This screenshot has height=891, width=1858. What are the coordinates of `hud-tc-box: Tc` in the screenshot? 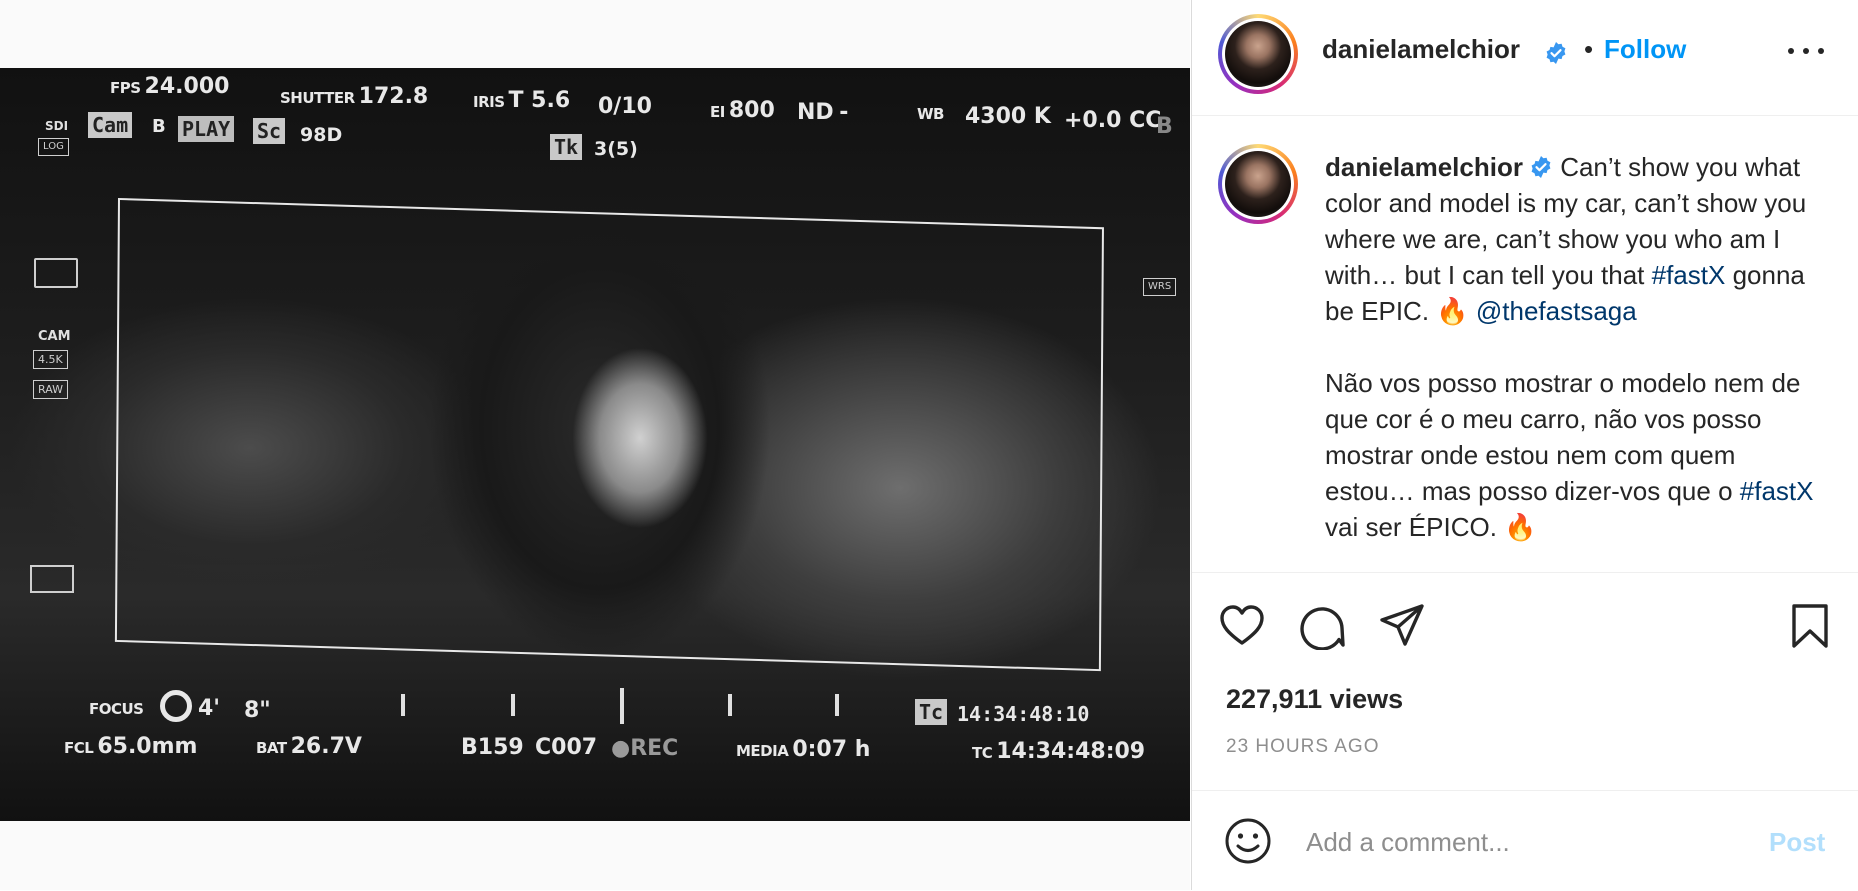 It's located at (931, 712).